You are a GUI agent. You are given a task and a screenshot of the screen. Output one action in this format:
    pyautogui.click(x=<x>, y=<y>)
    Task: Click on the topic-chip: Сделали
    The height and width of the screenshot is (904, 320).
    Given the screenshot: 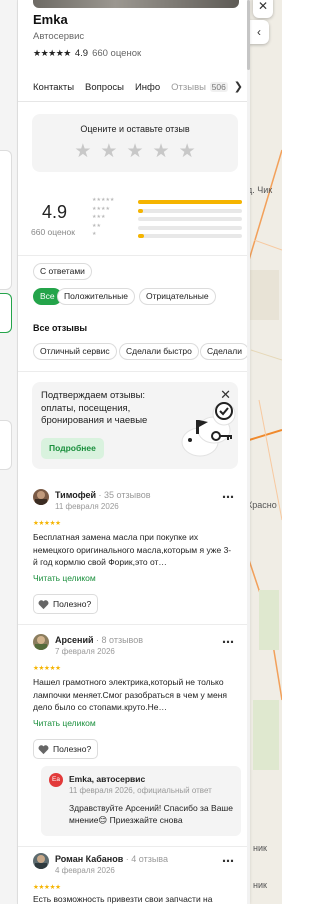 What is the action you would take?
    pyautogui.click(x=224, y=351)
    